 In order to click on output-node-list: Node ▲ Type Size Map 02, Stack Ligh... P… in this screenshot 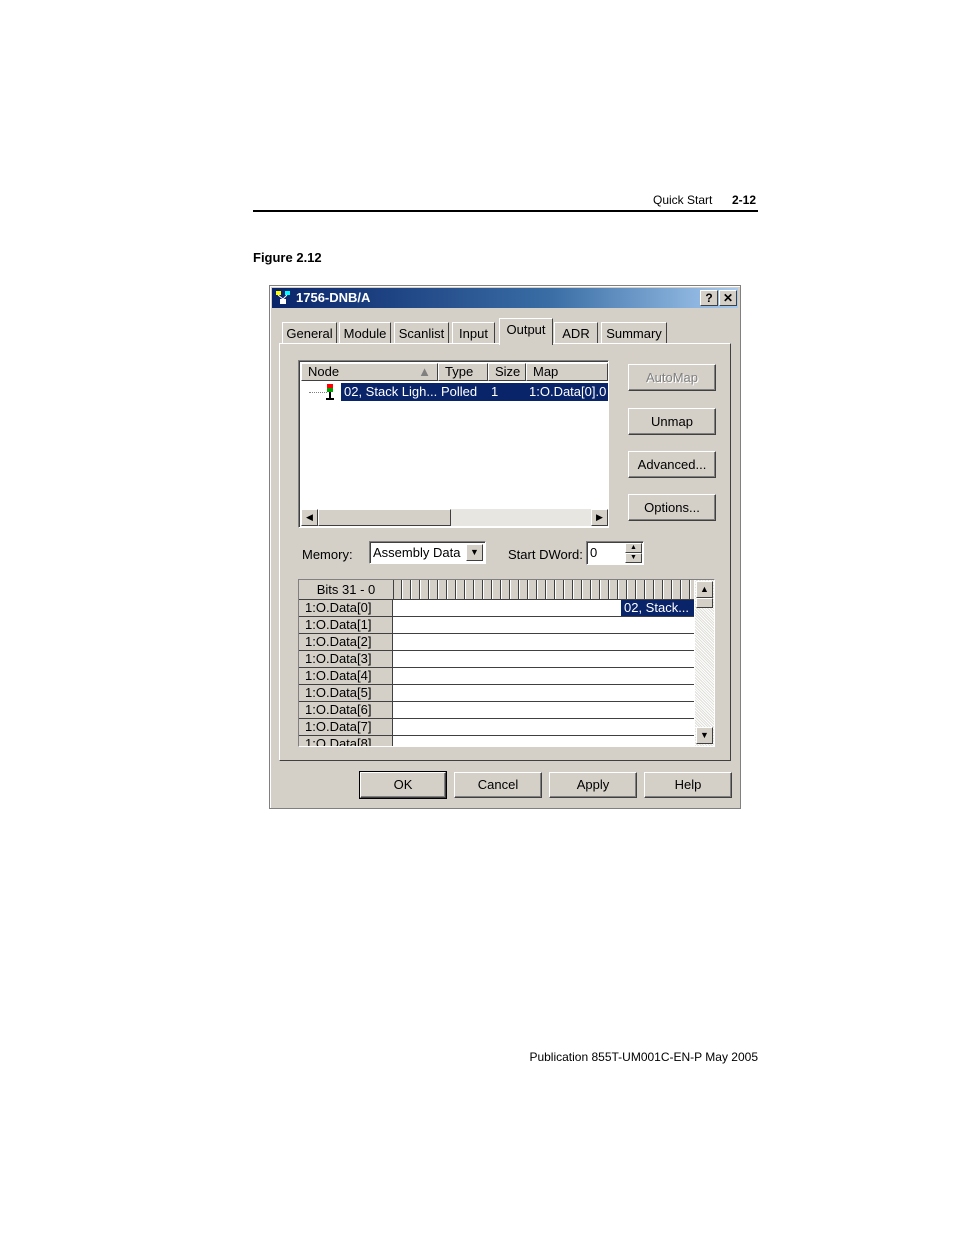, I will do `click(453, 444)`.